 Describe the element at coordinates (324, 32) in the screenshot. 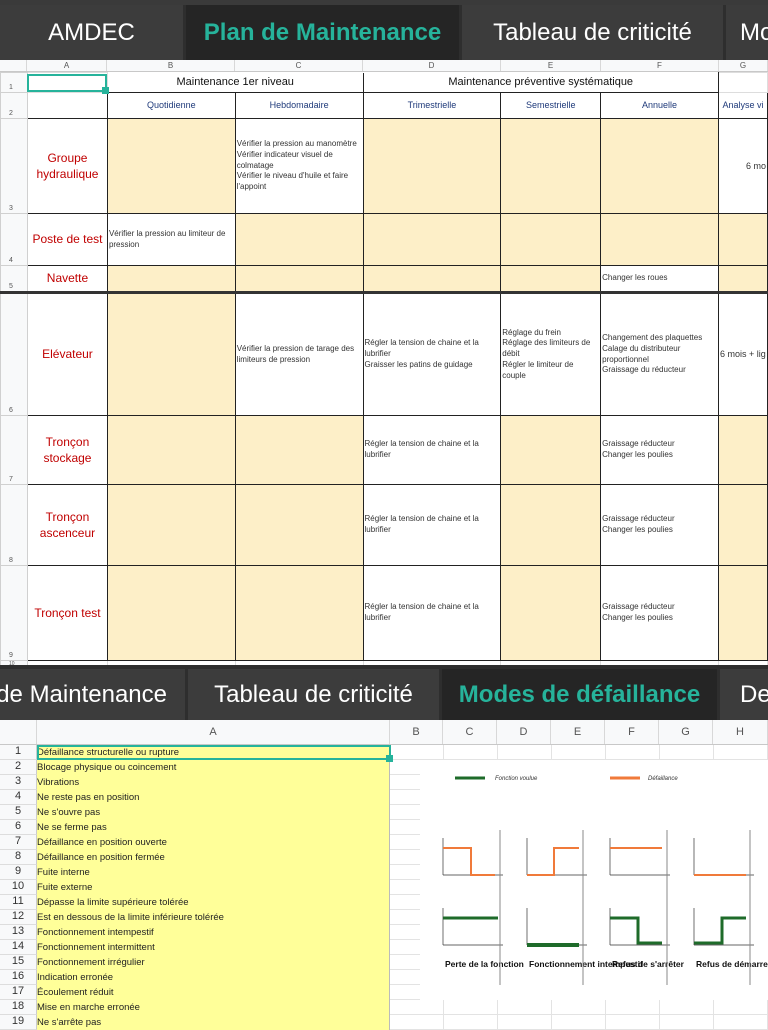

I see `tab-plan-de-maintenance: Plan de Maintenance` at that location.